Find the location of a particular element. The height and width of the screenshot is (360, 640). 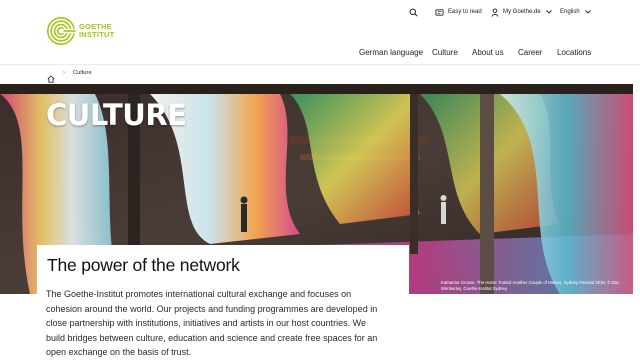

nav-locations: Locations is located at coordinates (574, 53).